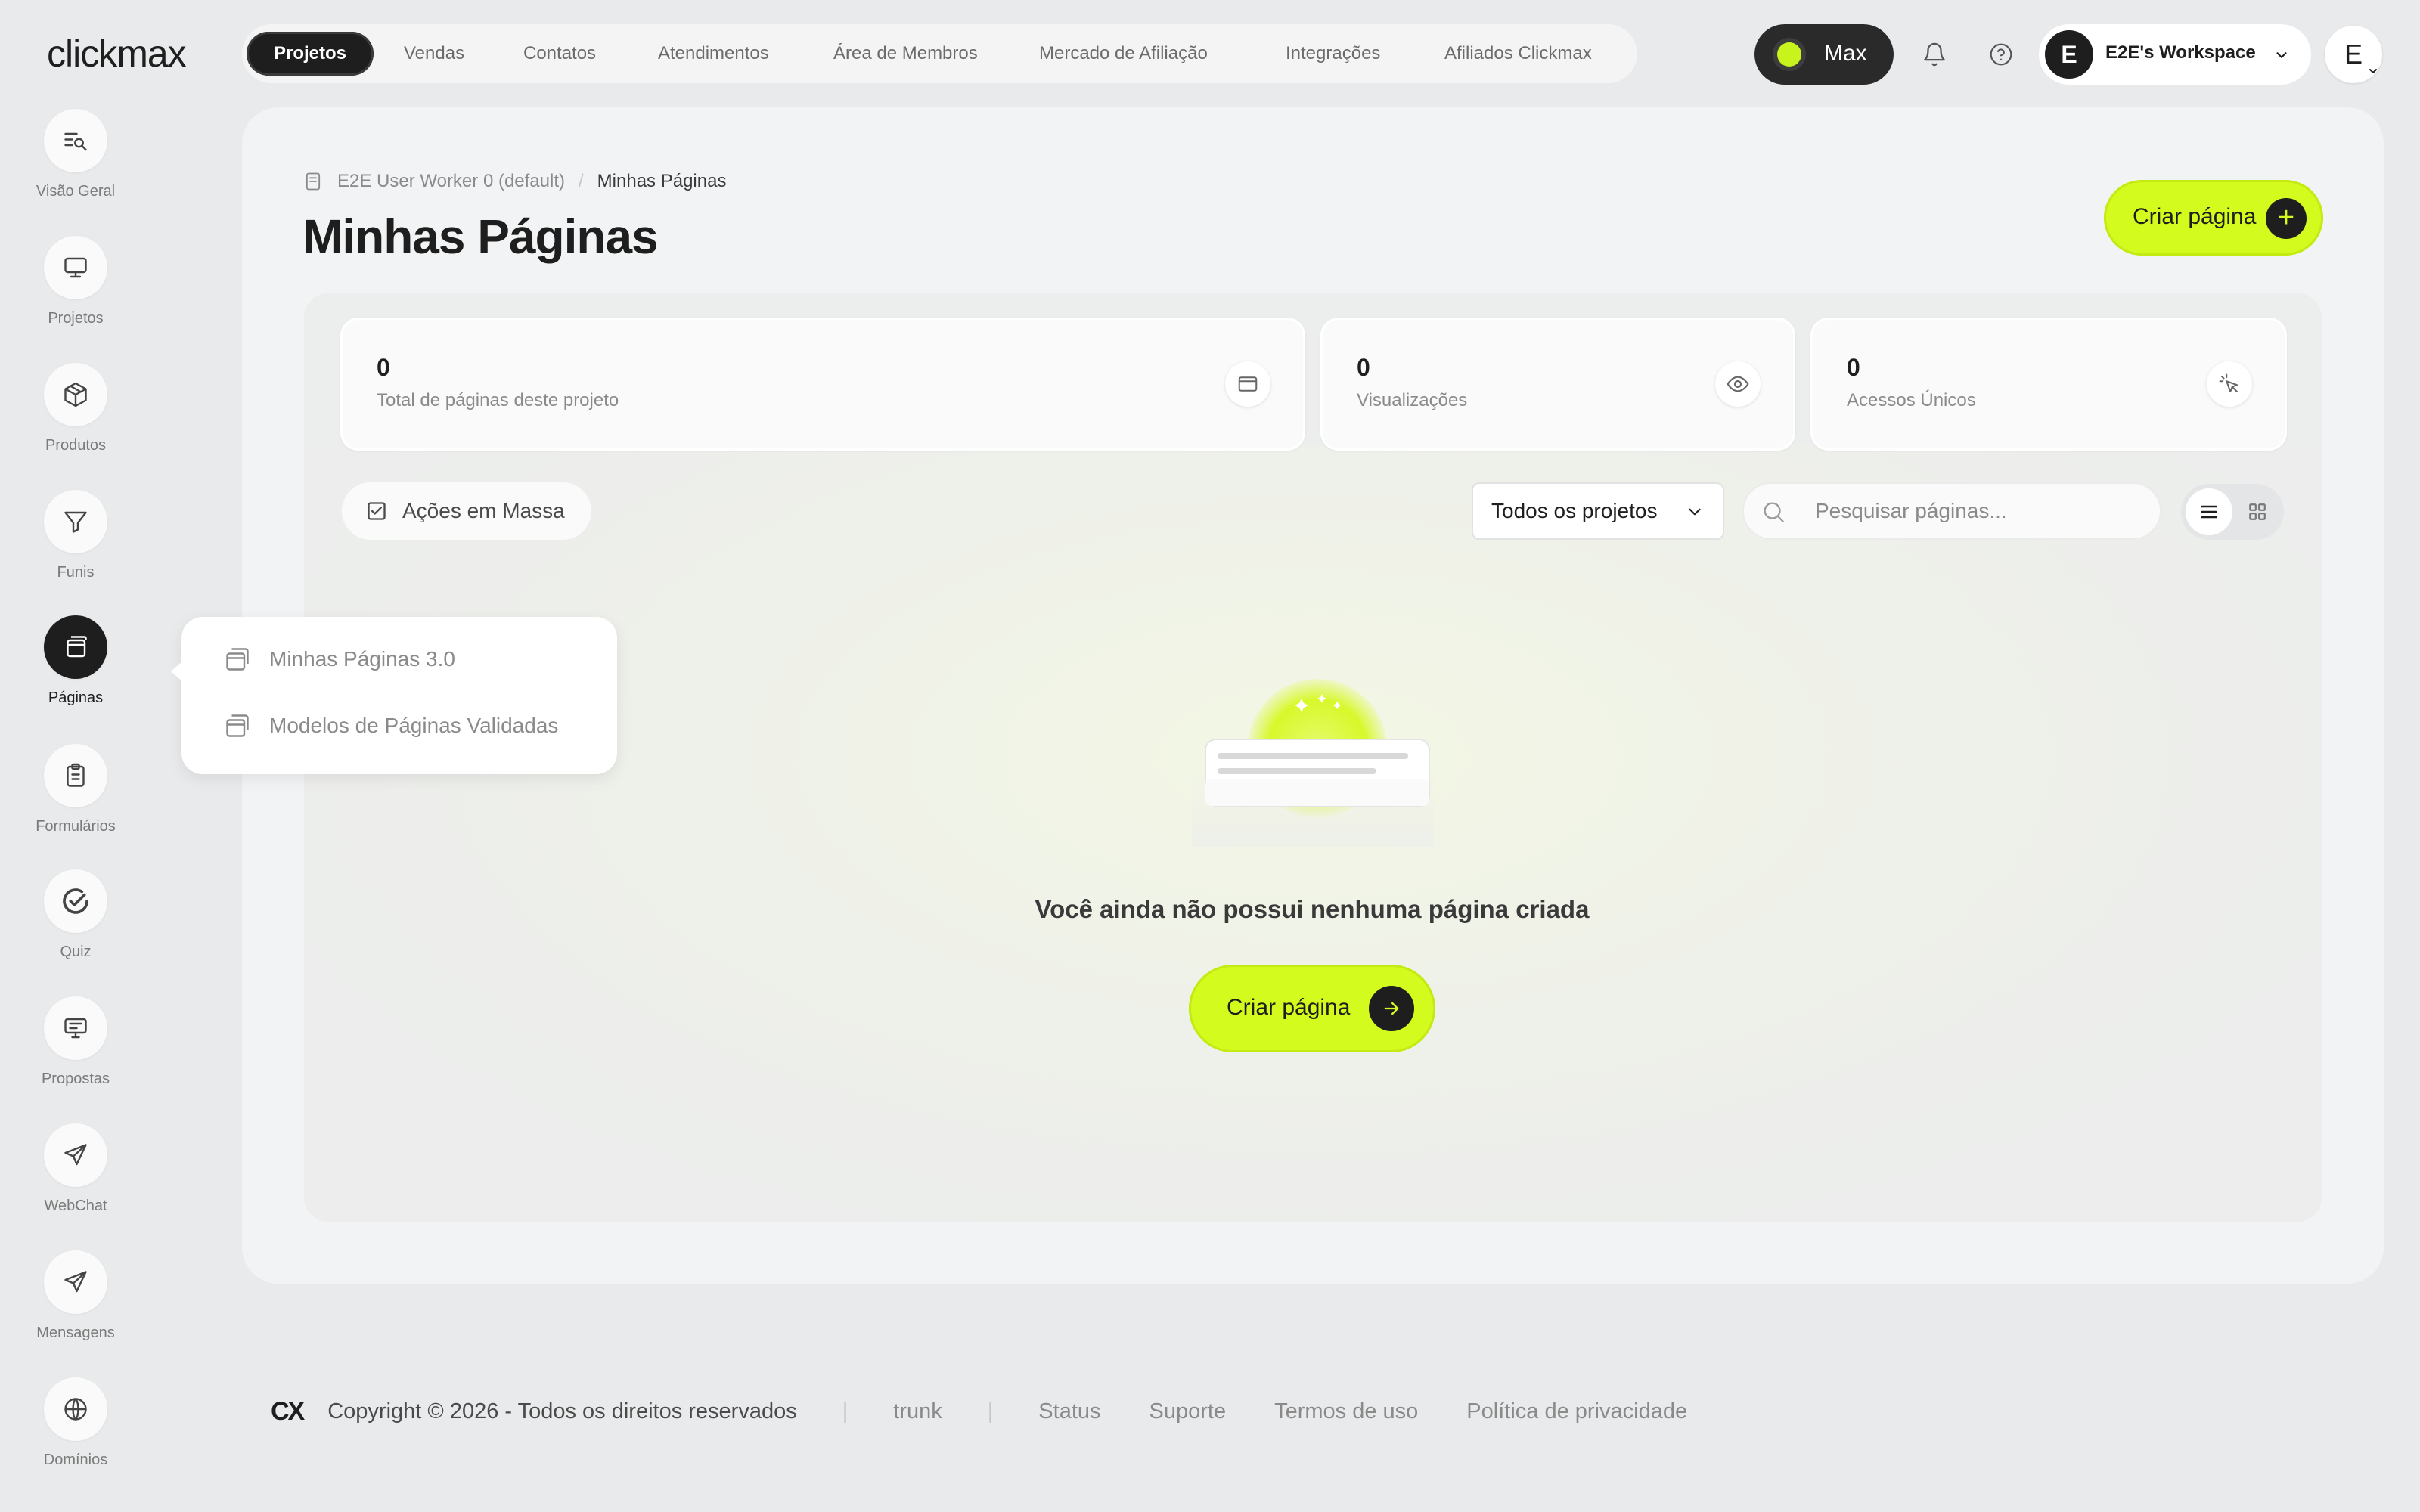 Image resolution: width=2420 pixels, height=1512 pixels. What do you see at coordinates (1574, 510) in the screenshot?
I see `project-filter-value: Todos os projetos` at bounding box center [1574, 510].